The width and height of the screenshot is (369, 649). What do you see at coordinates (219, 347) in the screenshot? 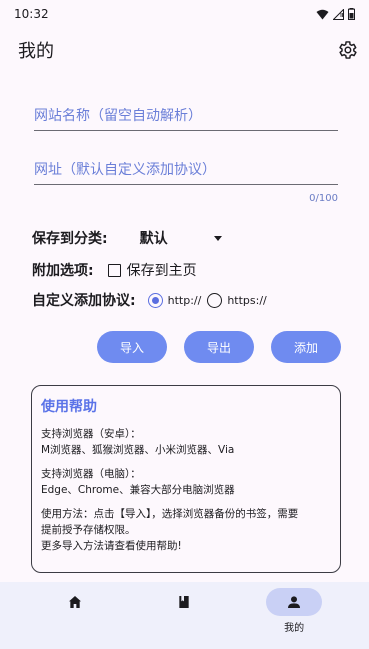
I see `export-button: 导出` at bounding box center [219, 347].